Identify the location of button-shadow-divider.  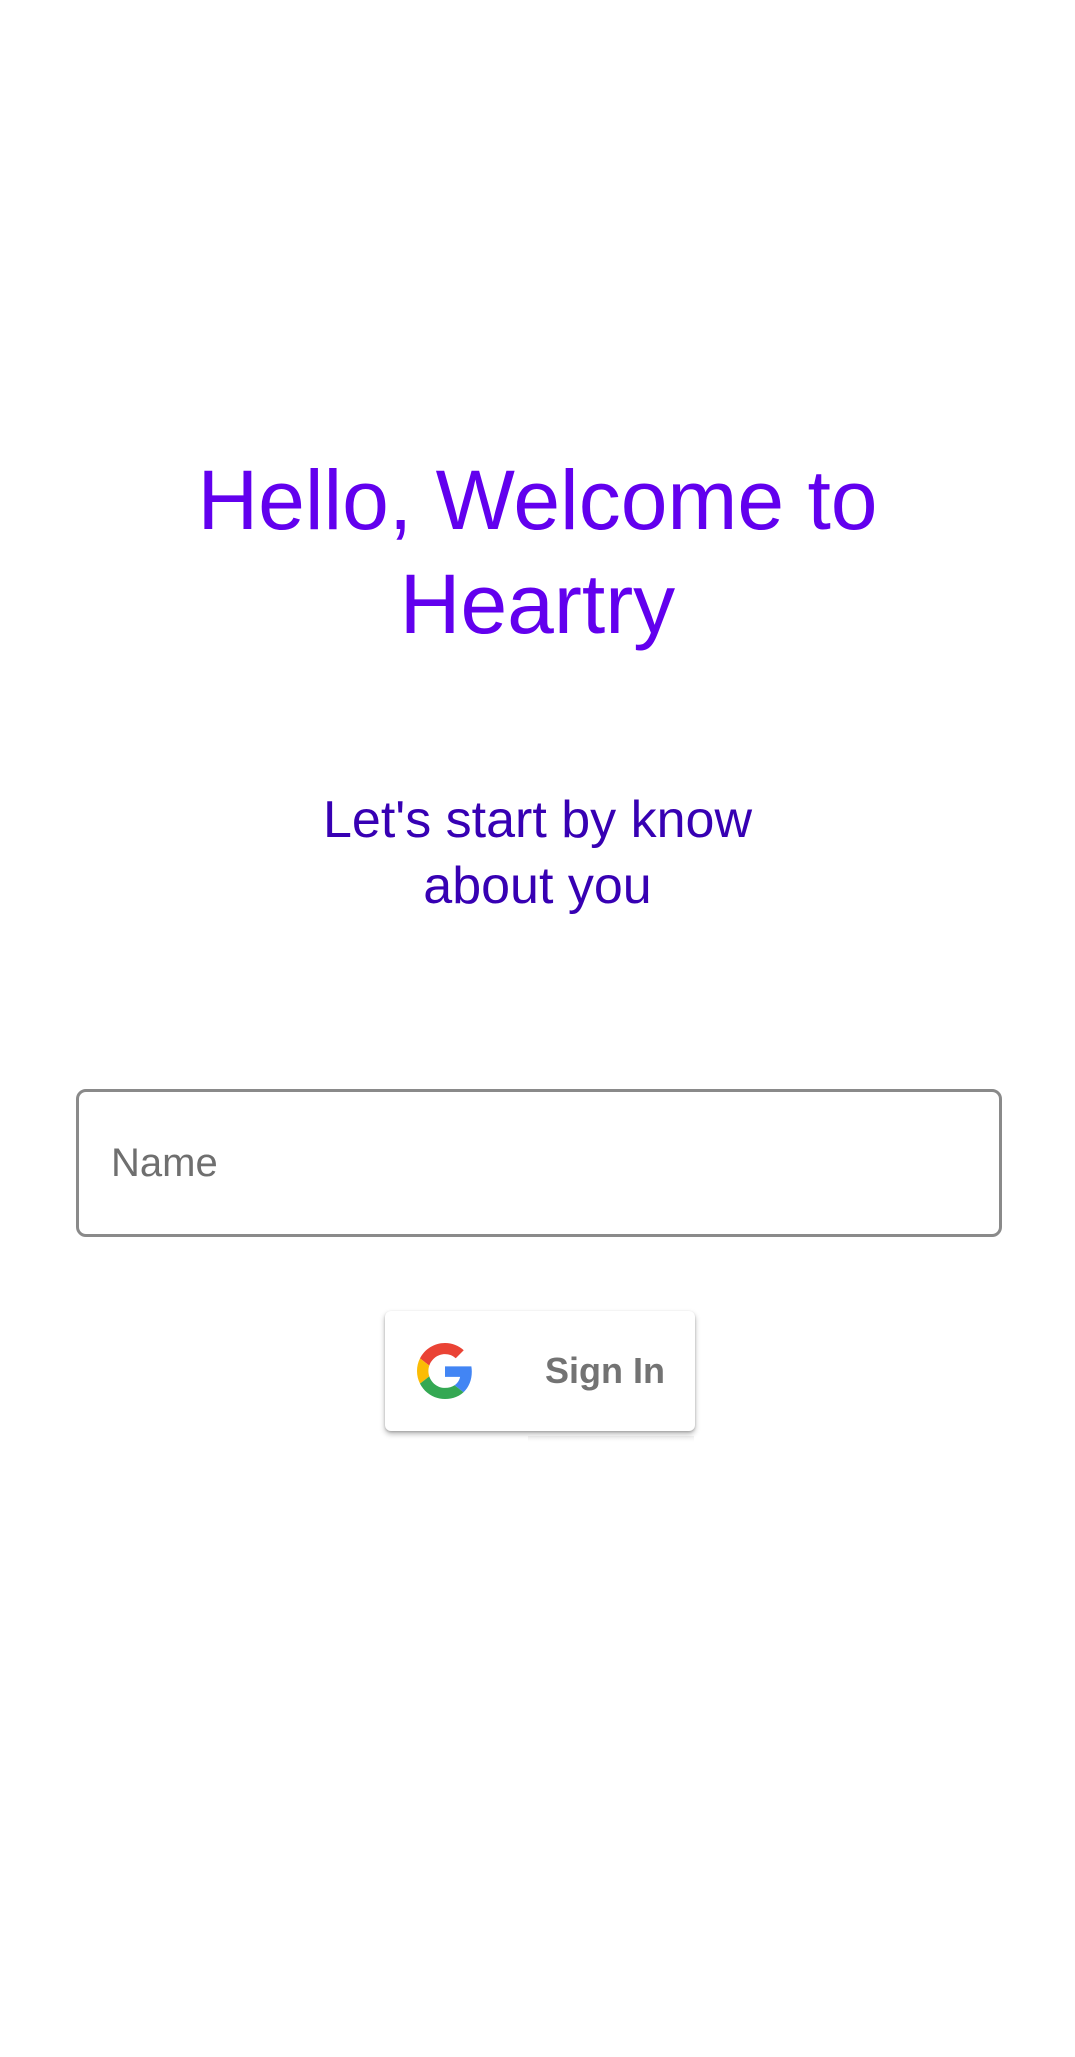
(611, 1439).